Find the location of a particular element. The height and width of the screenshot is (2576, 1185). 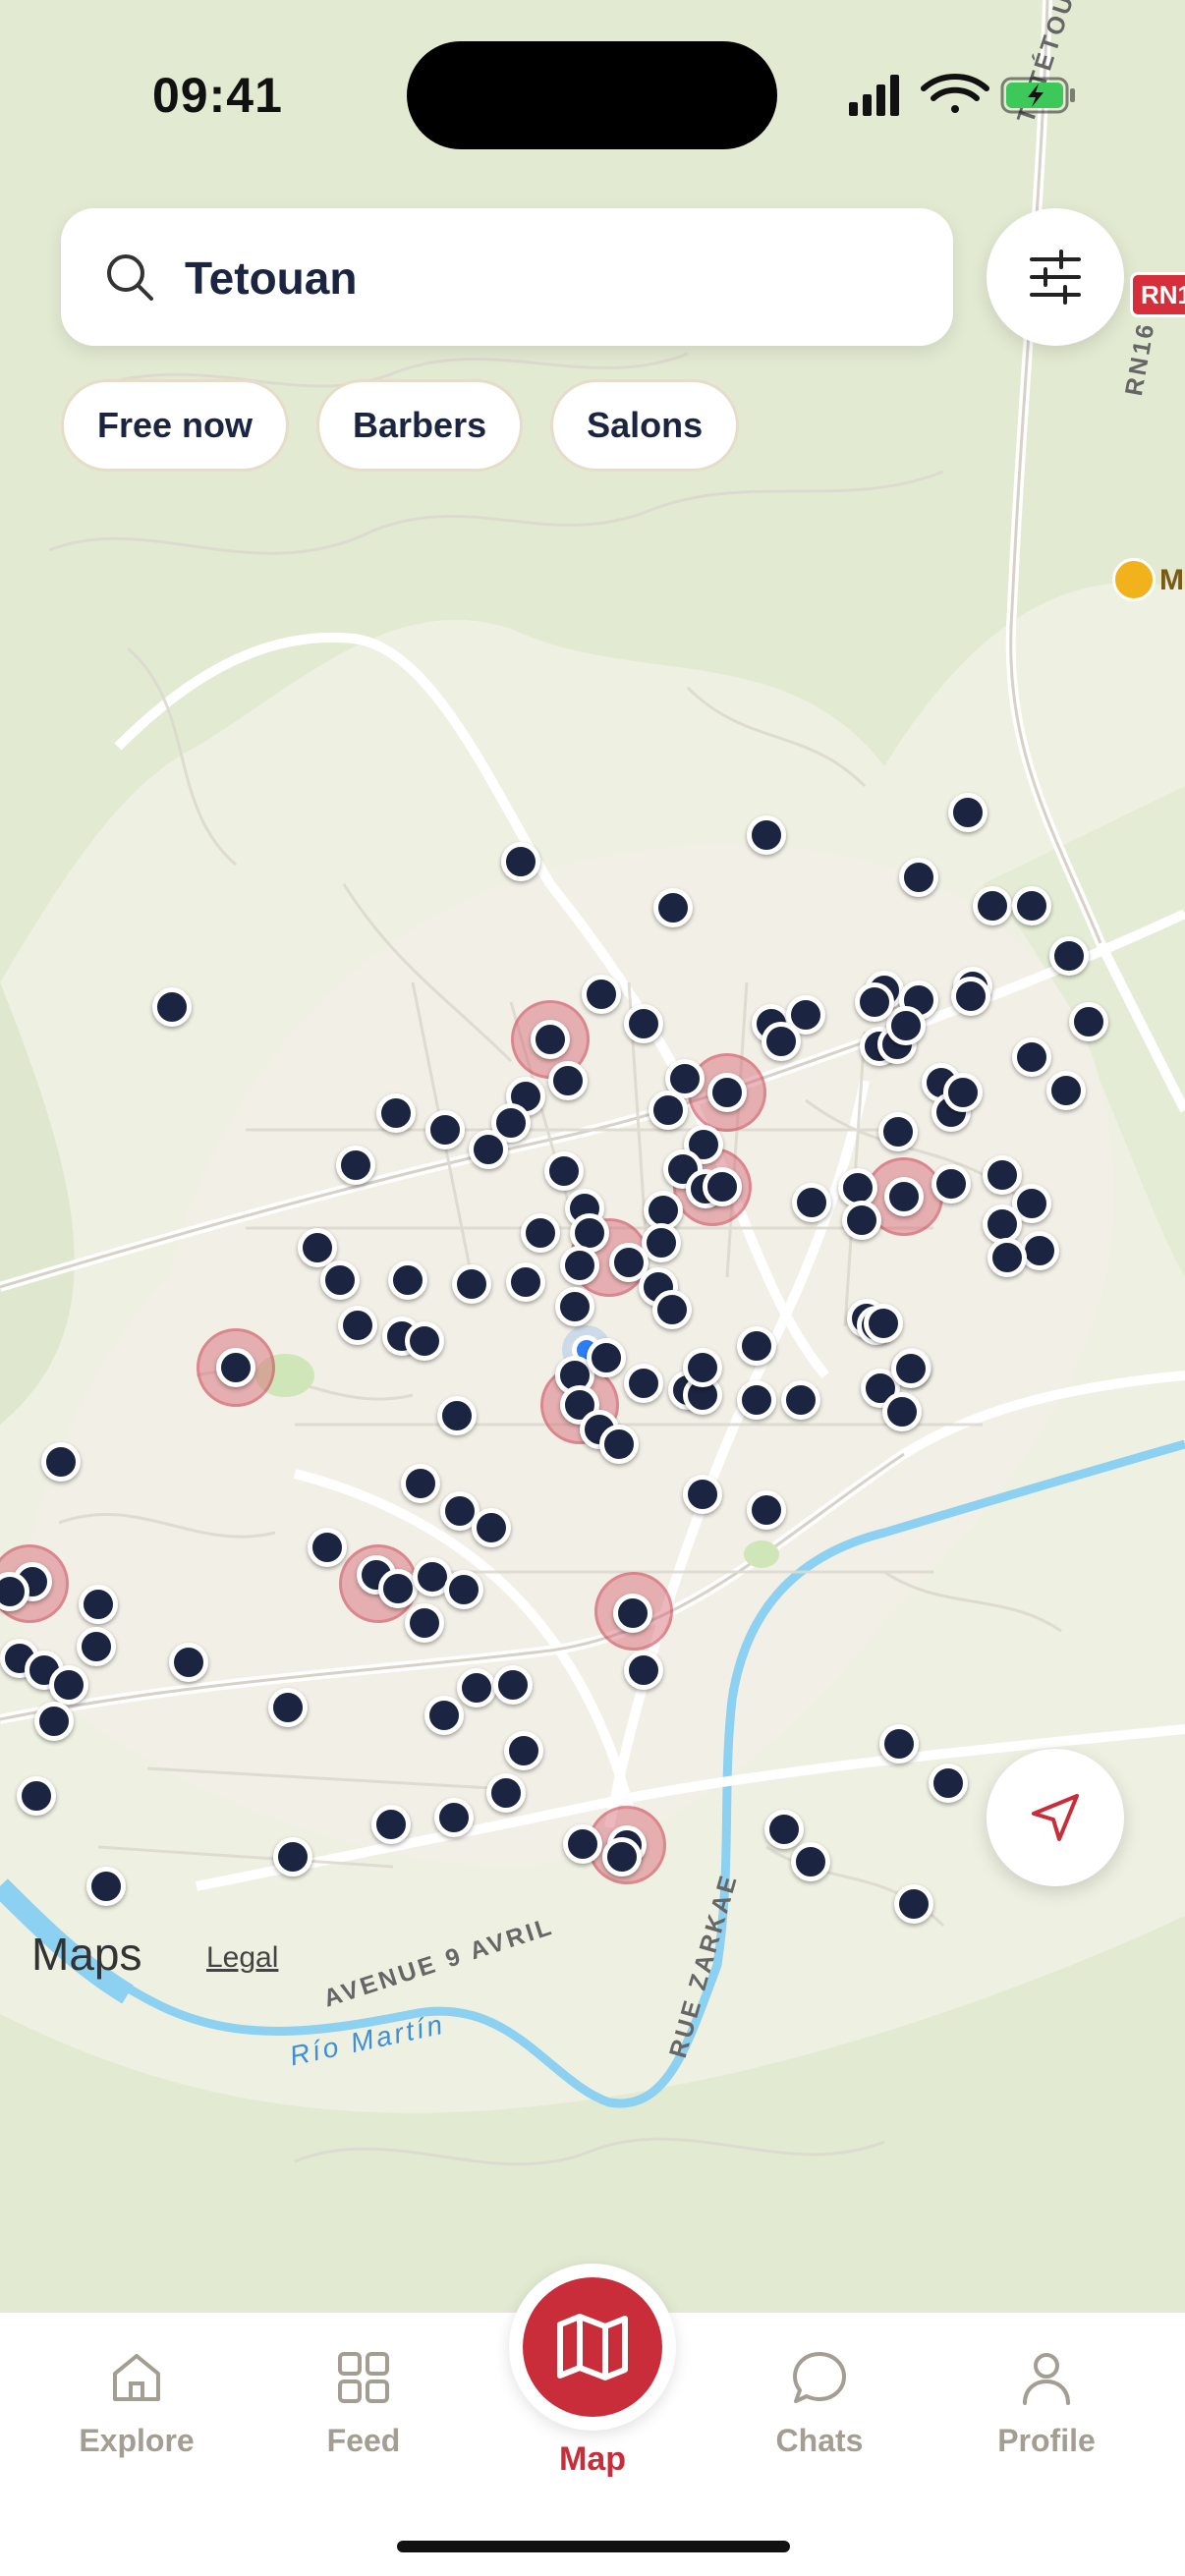

chip-barbers: Barbers is located at coordinates (420, 425).